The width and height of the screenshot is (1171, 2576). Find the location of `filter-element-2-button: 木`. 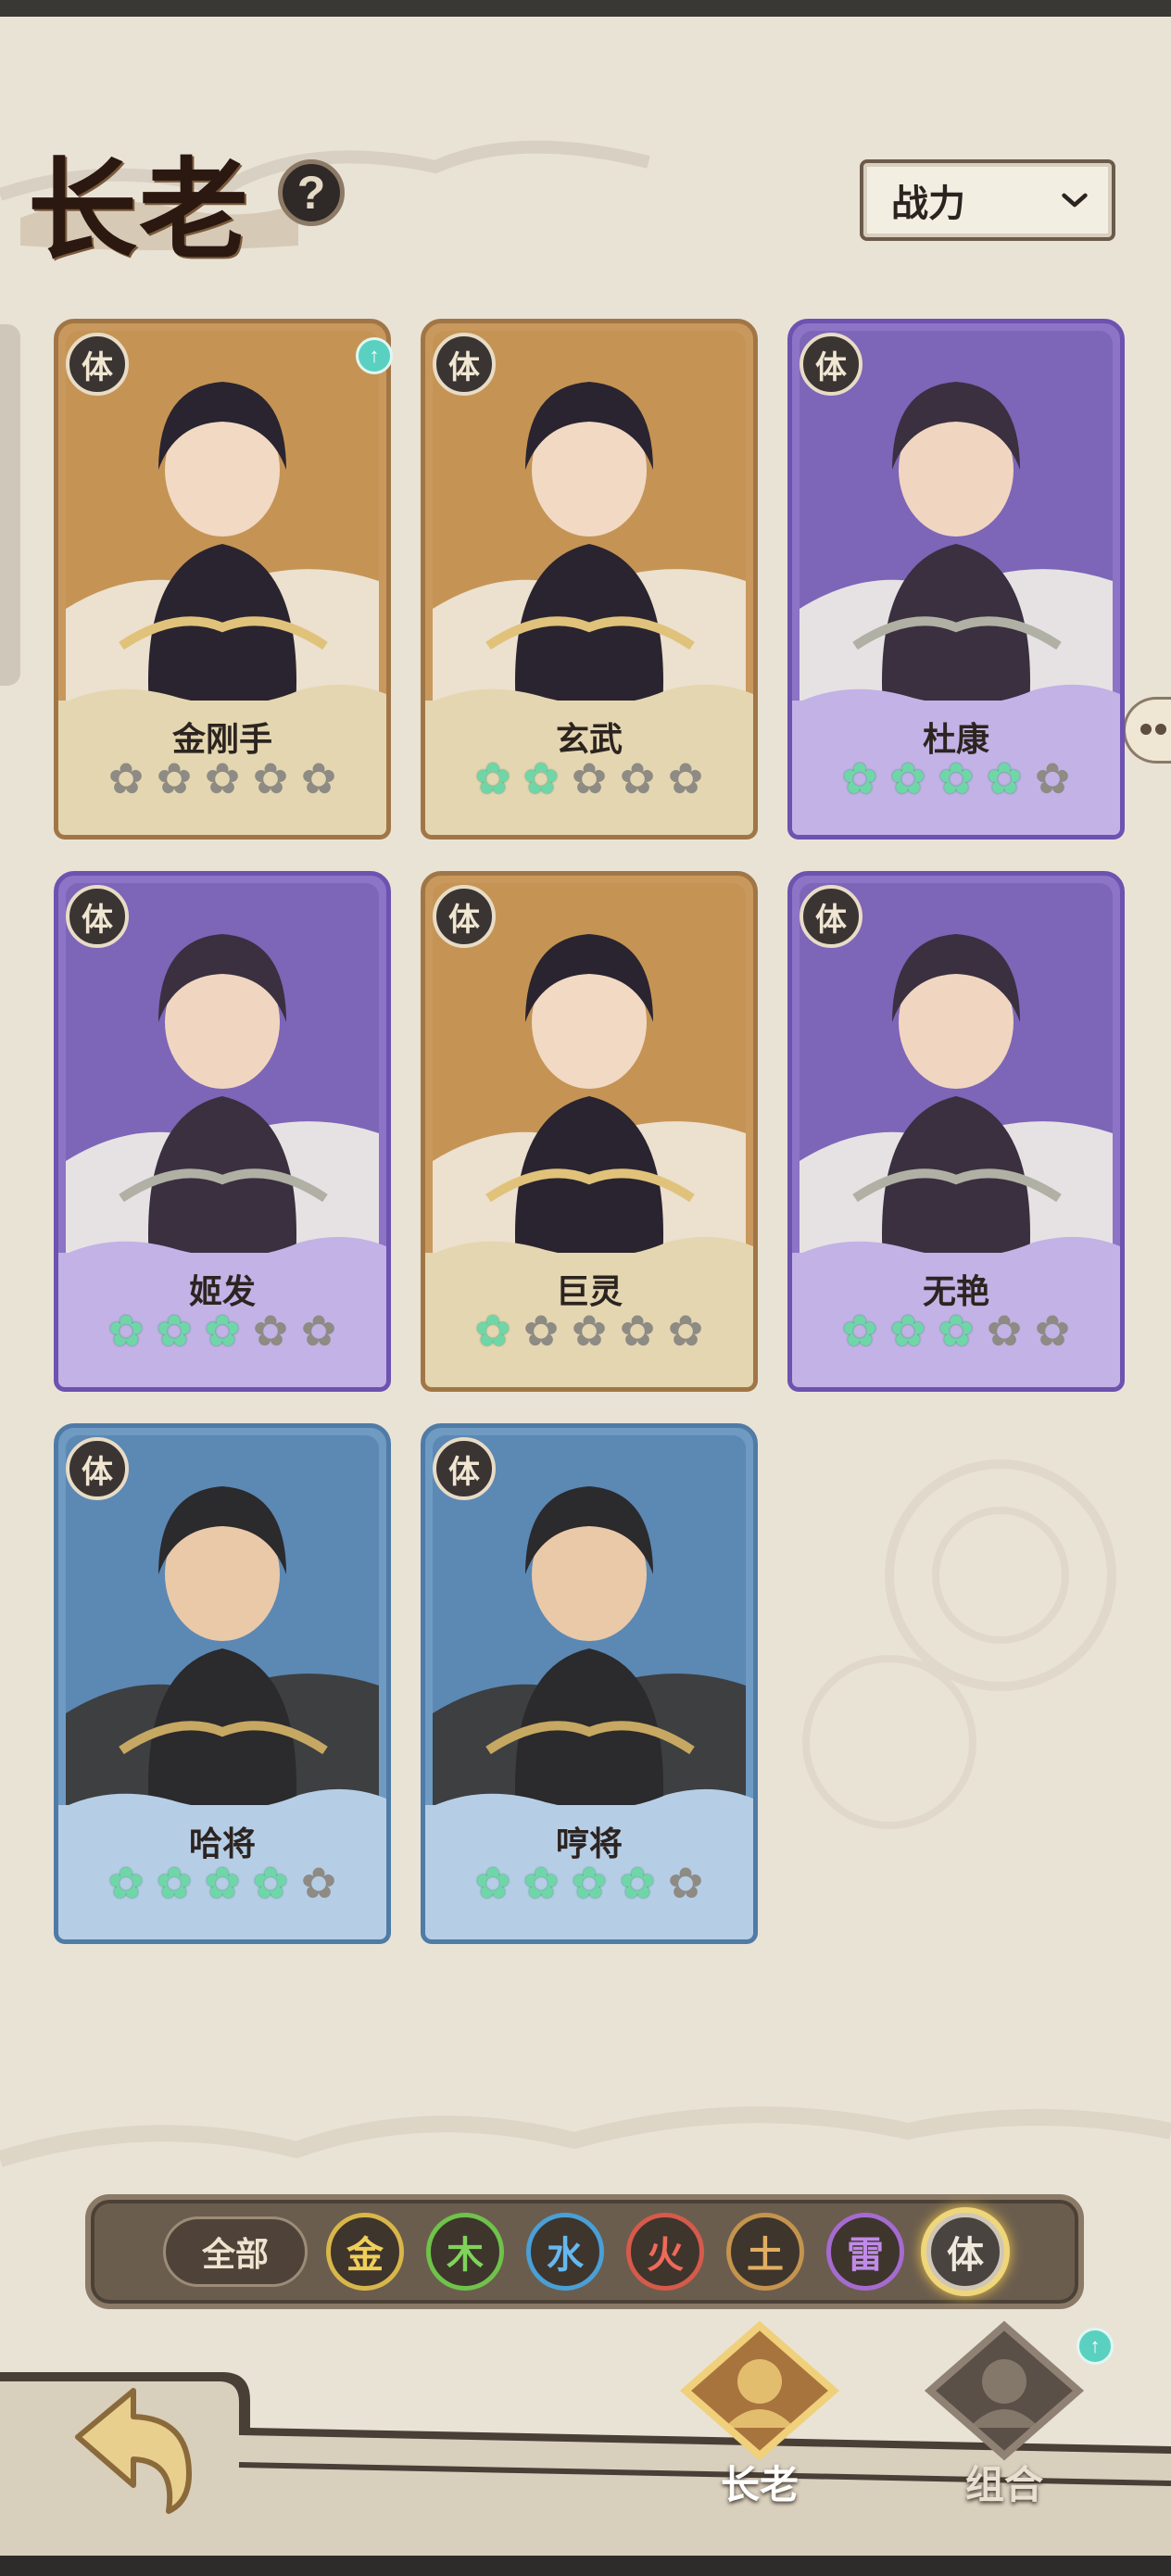

filter-element-2-button: 木 is located at coordinates (465, 2252).